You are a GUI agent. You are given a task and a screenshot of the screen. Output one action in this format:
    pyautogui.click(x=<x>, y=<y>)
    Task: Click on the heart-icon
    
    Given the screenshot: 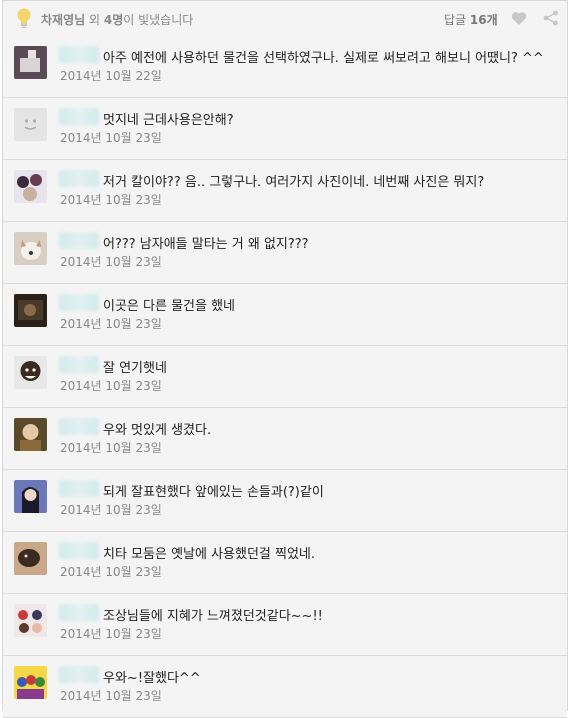 What is the action you would take?
    pyautogui.click(x=519, y=18)
    